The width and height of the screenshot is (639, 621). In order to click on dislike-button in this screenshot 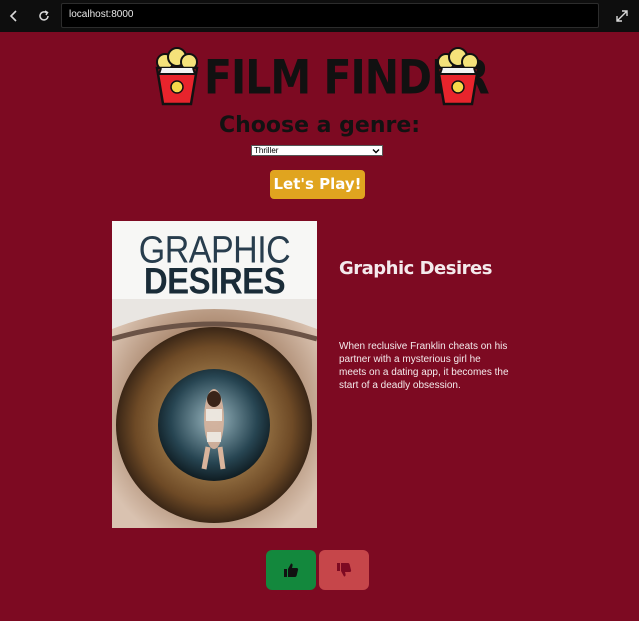, I will do `click(344, 570)`.